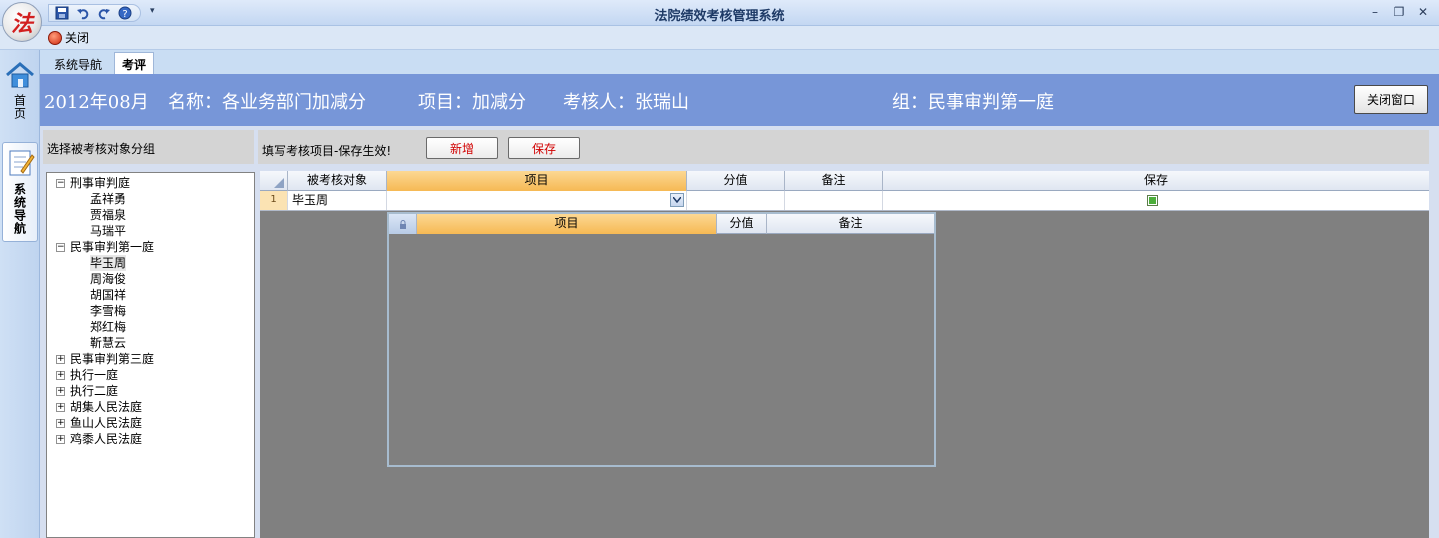 The width and height of the screenshot is (1439, 538). Describe the element at coordinates (150, 215) in the screenshot. I see `tree-item: 贾福泉` at that location.